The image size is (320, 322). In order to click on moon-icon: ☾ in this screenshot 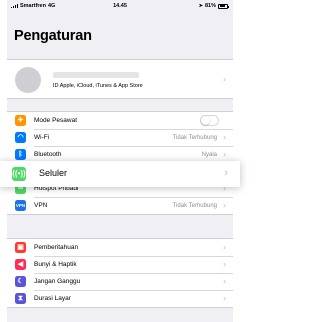, I will do `click(20, 281)`.